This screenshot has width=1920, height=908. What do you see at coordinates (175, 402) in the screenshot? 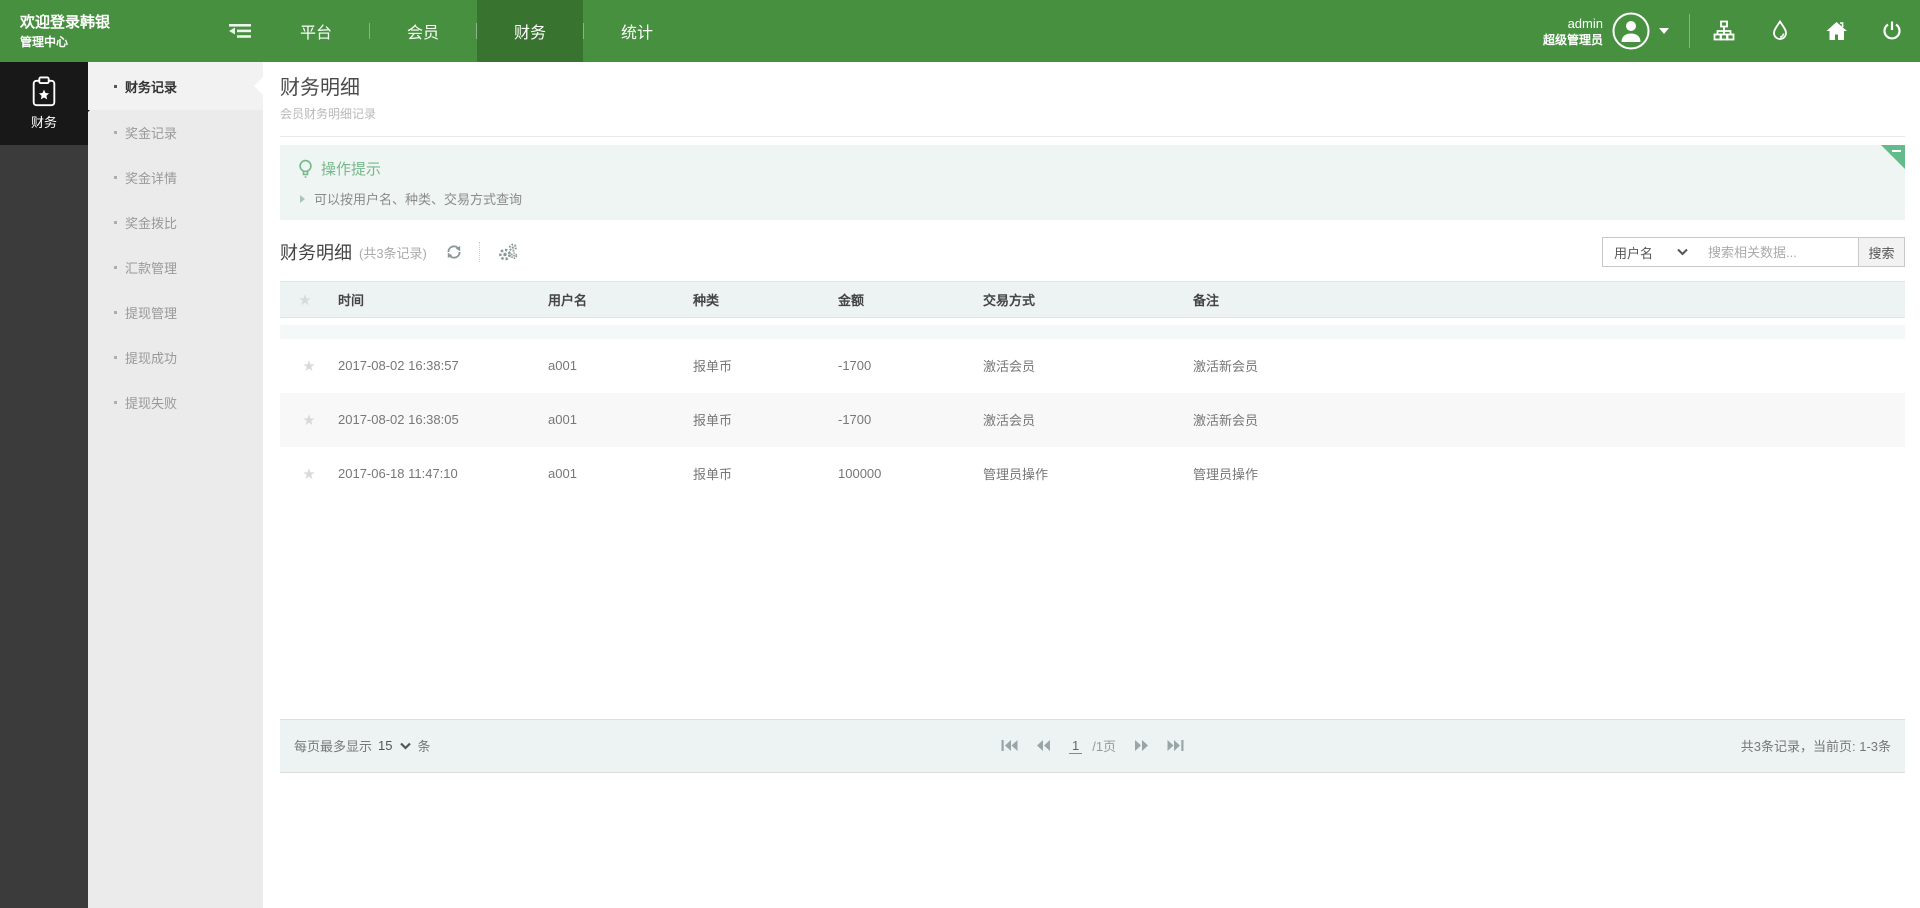
I see `sidebar-item-withdraw-failed: 提现失败` at bounding box center [175, 402].